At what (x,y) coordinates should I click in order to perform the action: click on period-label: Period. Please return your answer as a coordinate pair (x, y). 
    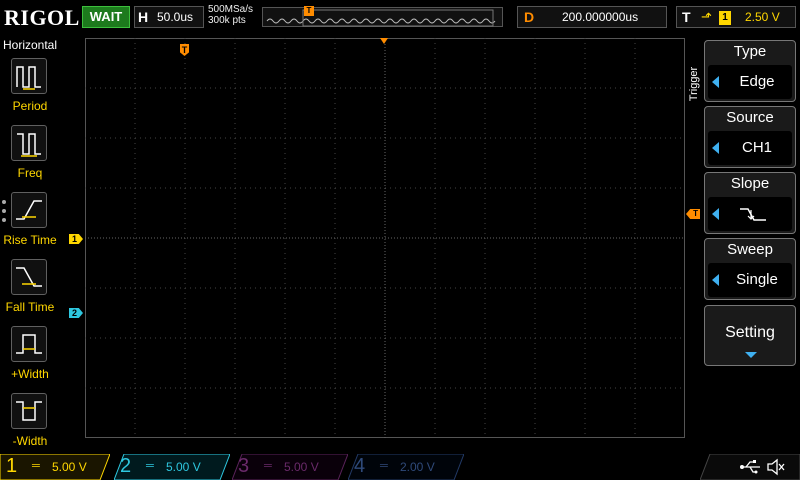
    Looking at the image, I should click on (30, 106).